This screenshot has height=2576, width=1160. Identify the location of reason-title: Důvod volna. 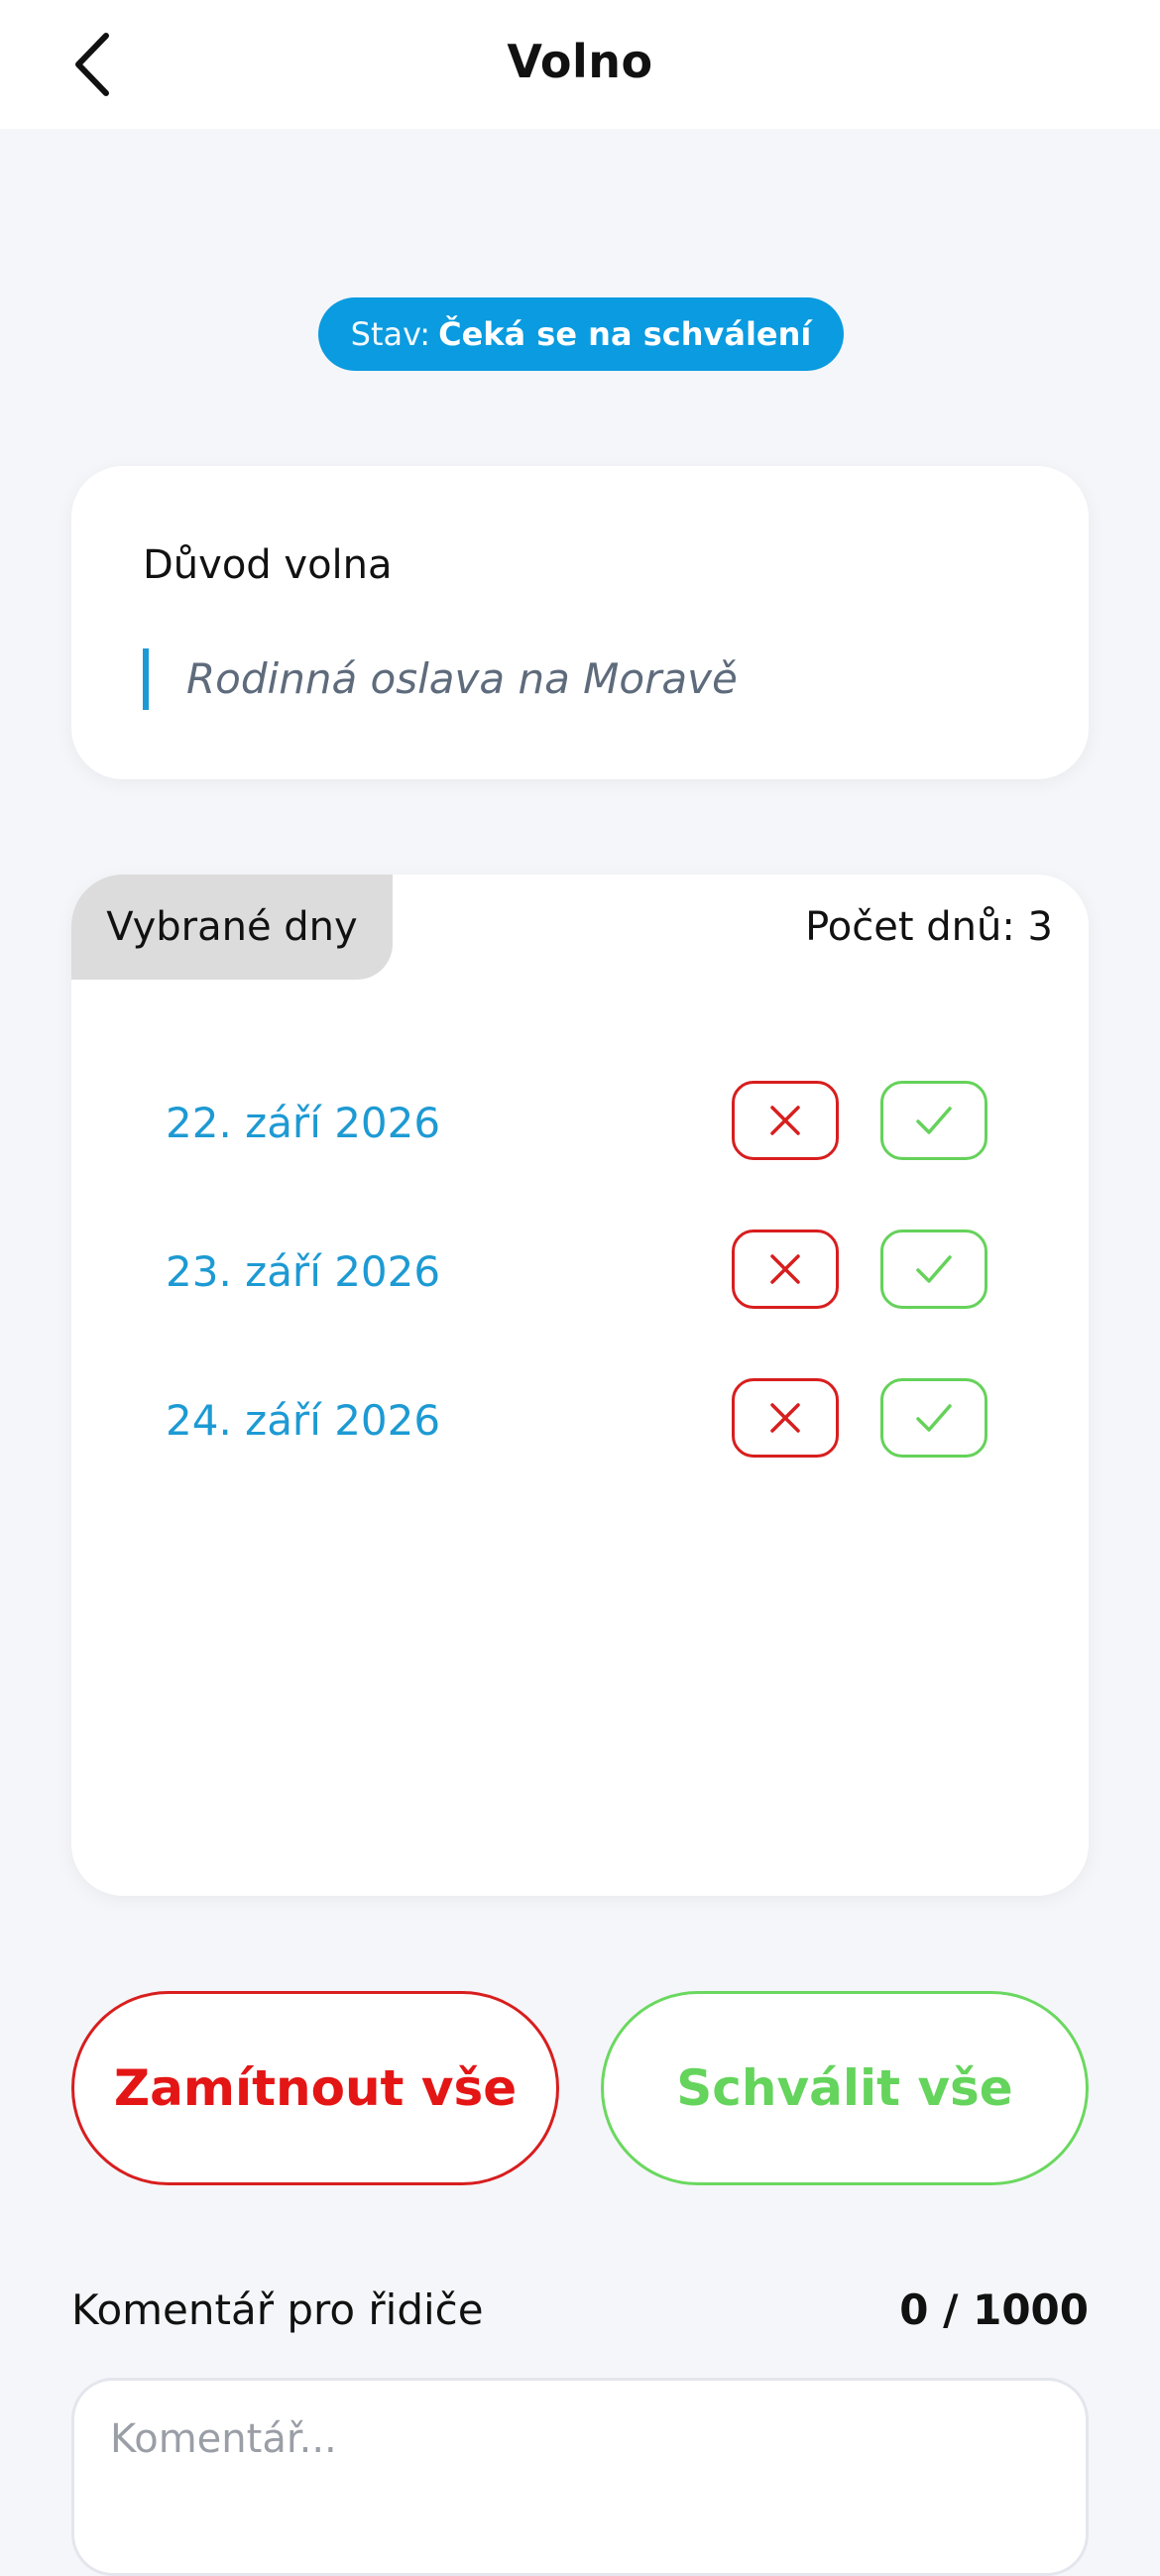
(268, 565).